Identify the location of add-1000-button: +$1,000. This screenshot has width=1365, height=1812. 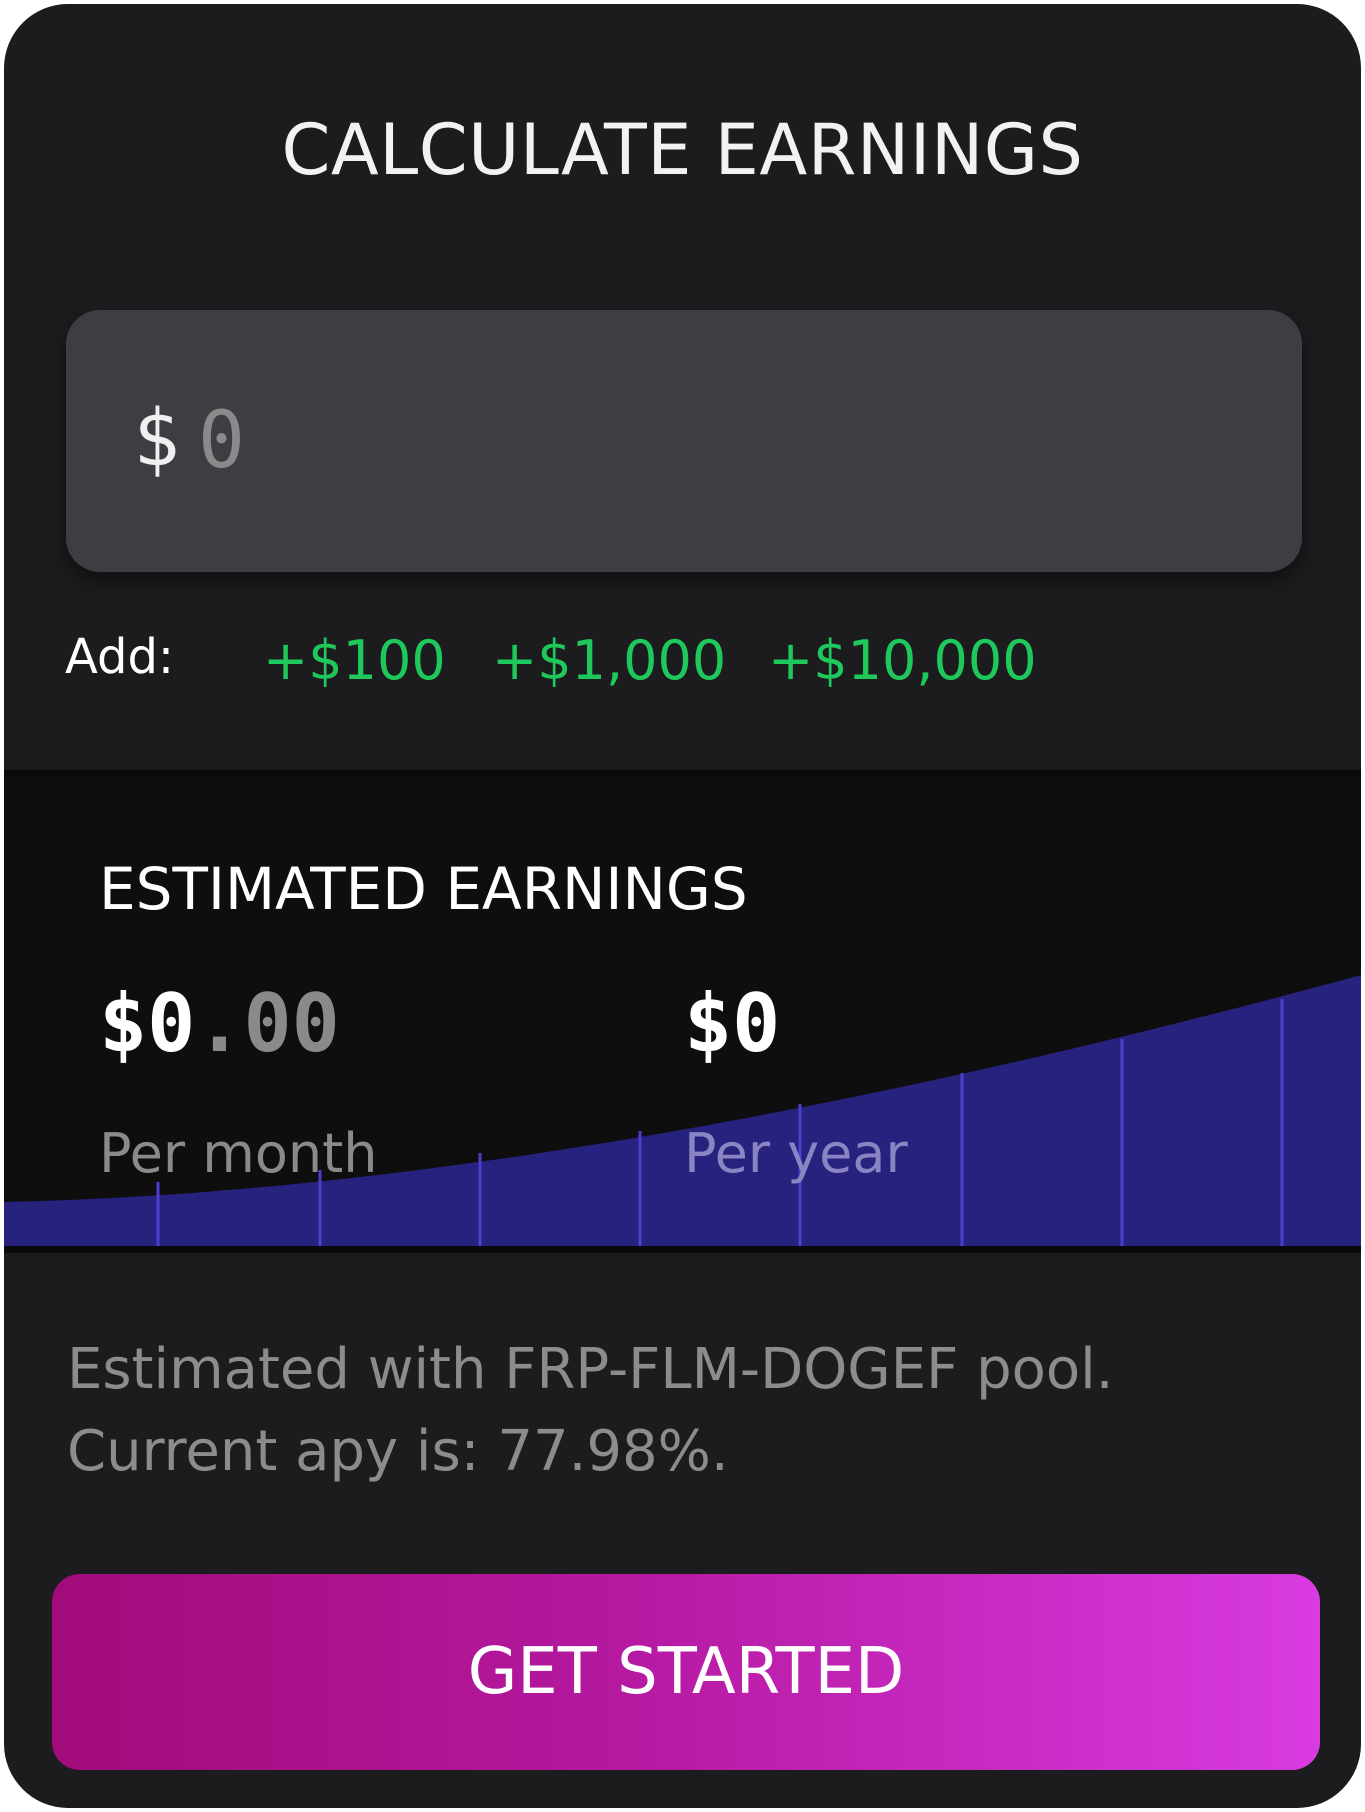
(609, 660).